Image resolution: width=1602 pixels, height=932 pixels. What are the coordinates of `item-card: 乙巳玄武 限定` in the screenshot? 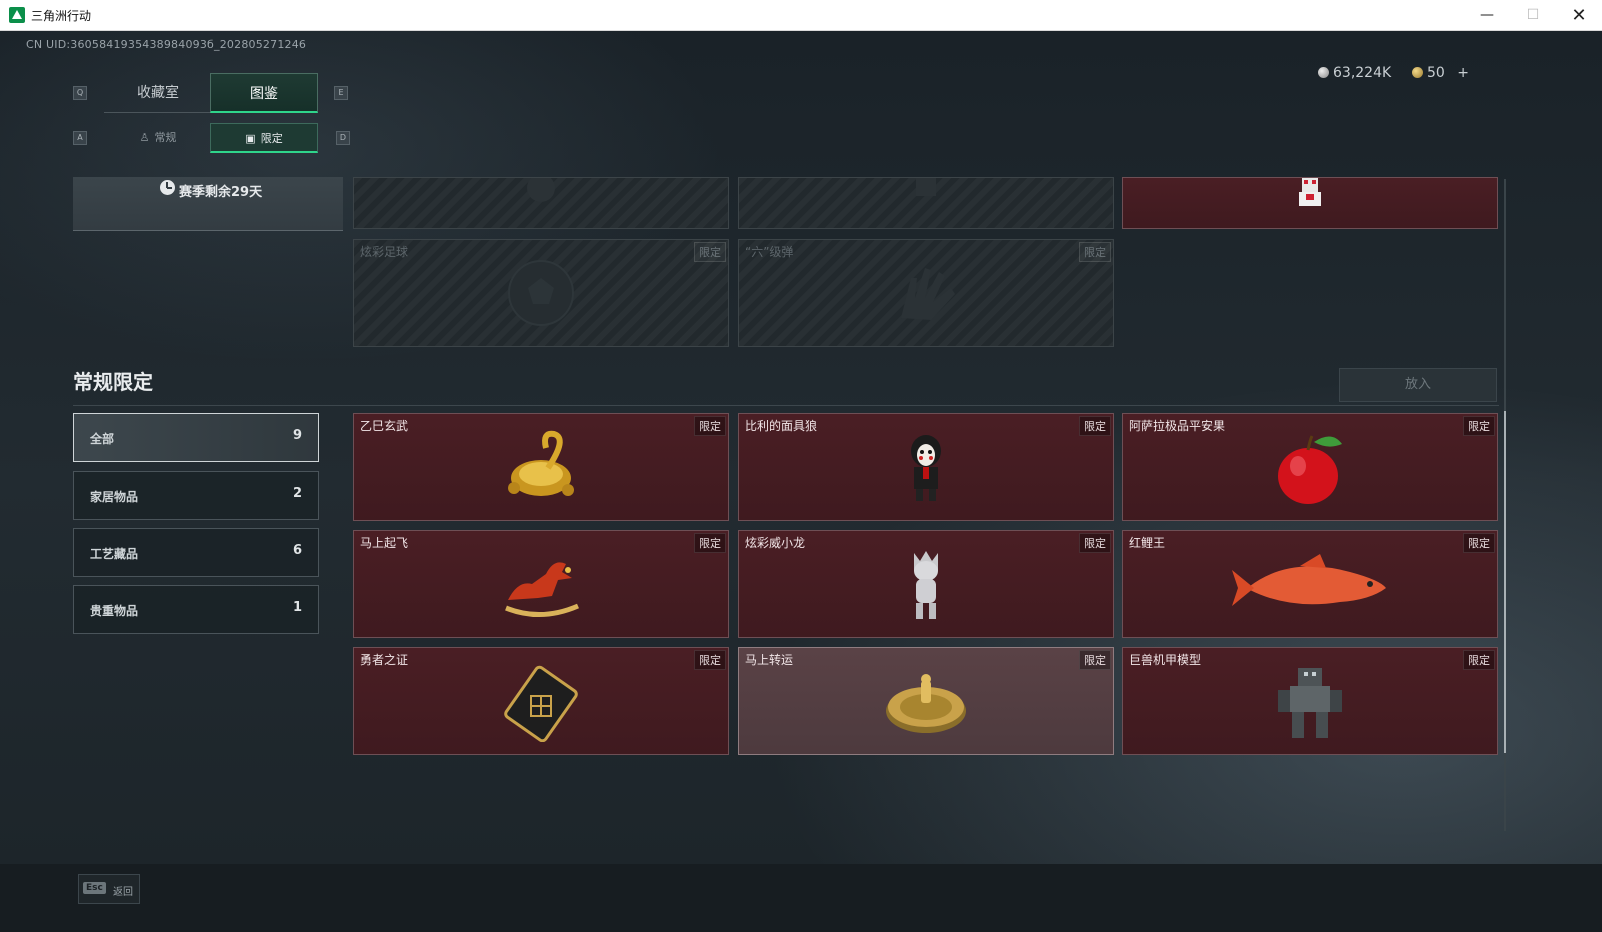 It's located at (541, 467).